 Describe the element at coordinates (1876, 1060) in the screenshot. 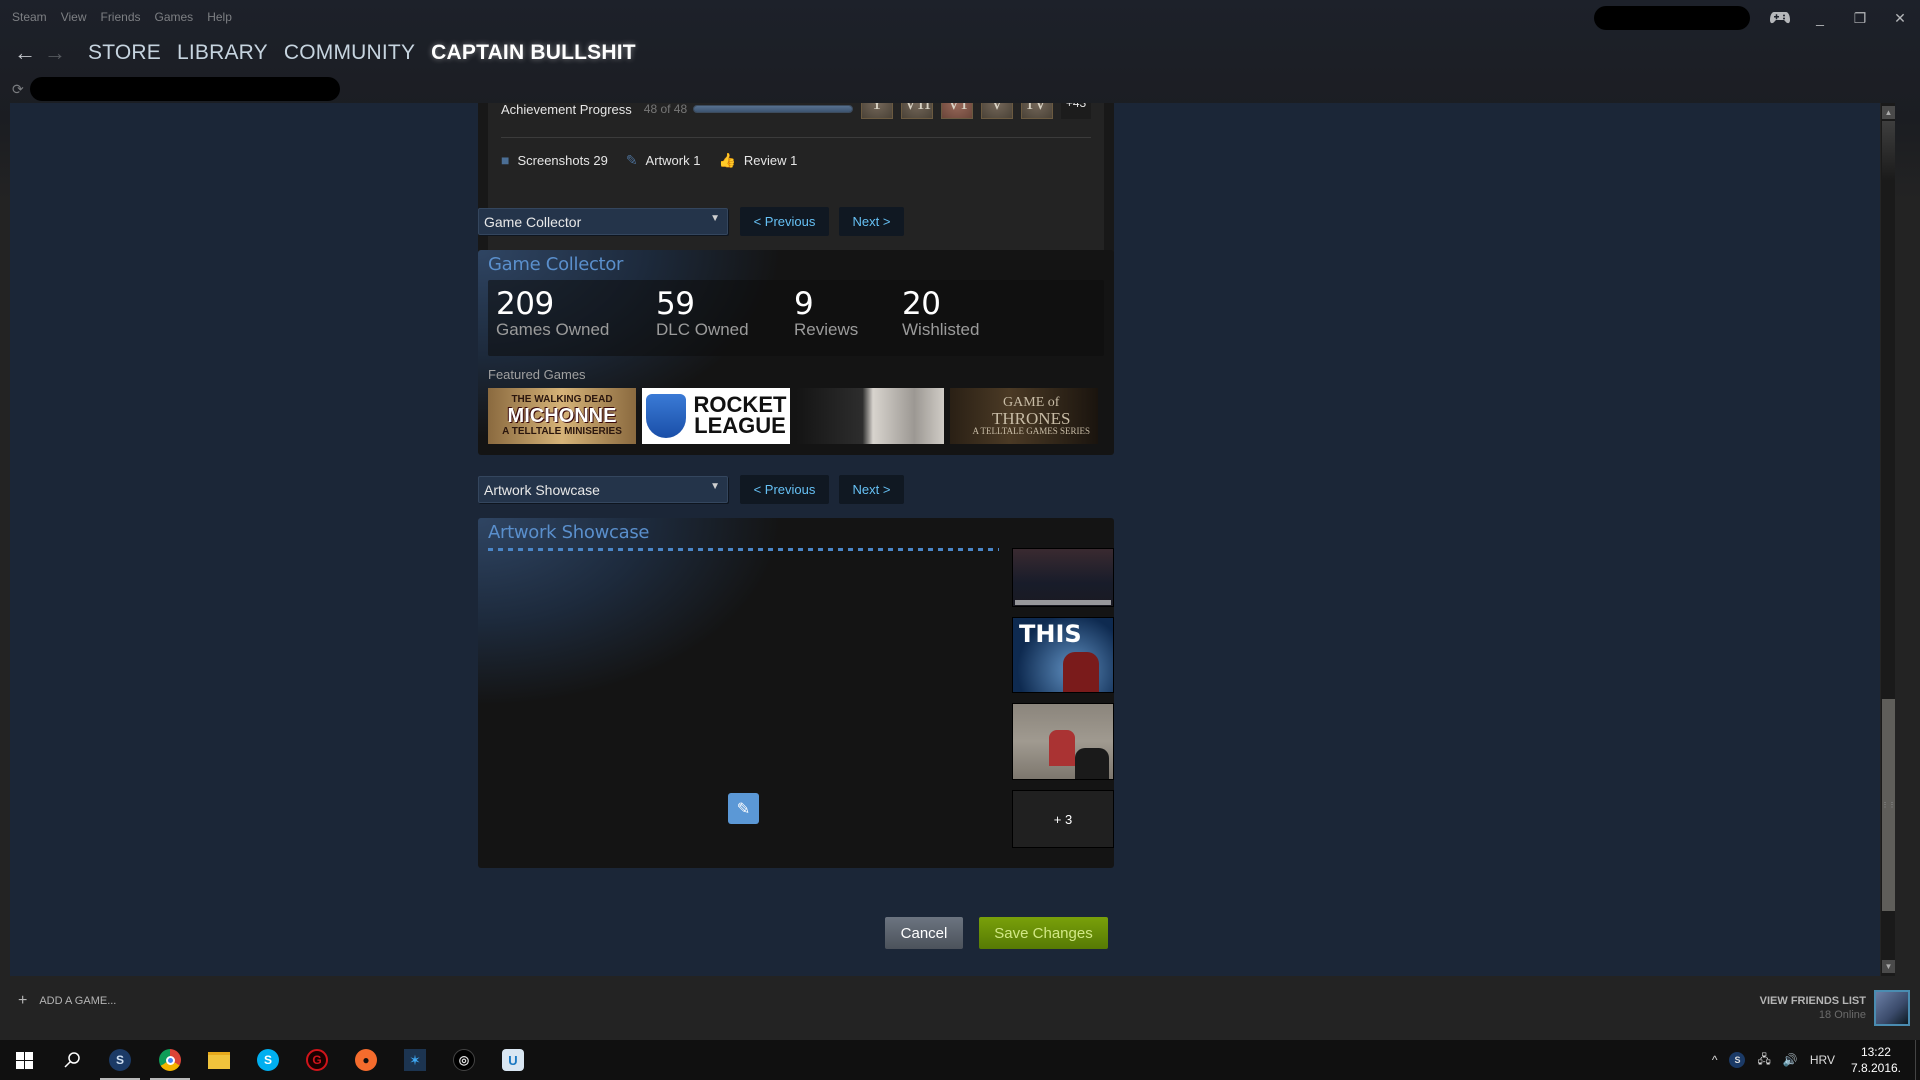

I see `clock: 13:22 7.8.2016.` at that location.